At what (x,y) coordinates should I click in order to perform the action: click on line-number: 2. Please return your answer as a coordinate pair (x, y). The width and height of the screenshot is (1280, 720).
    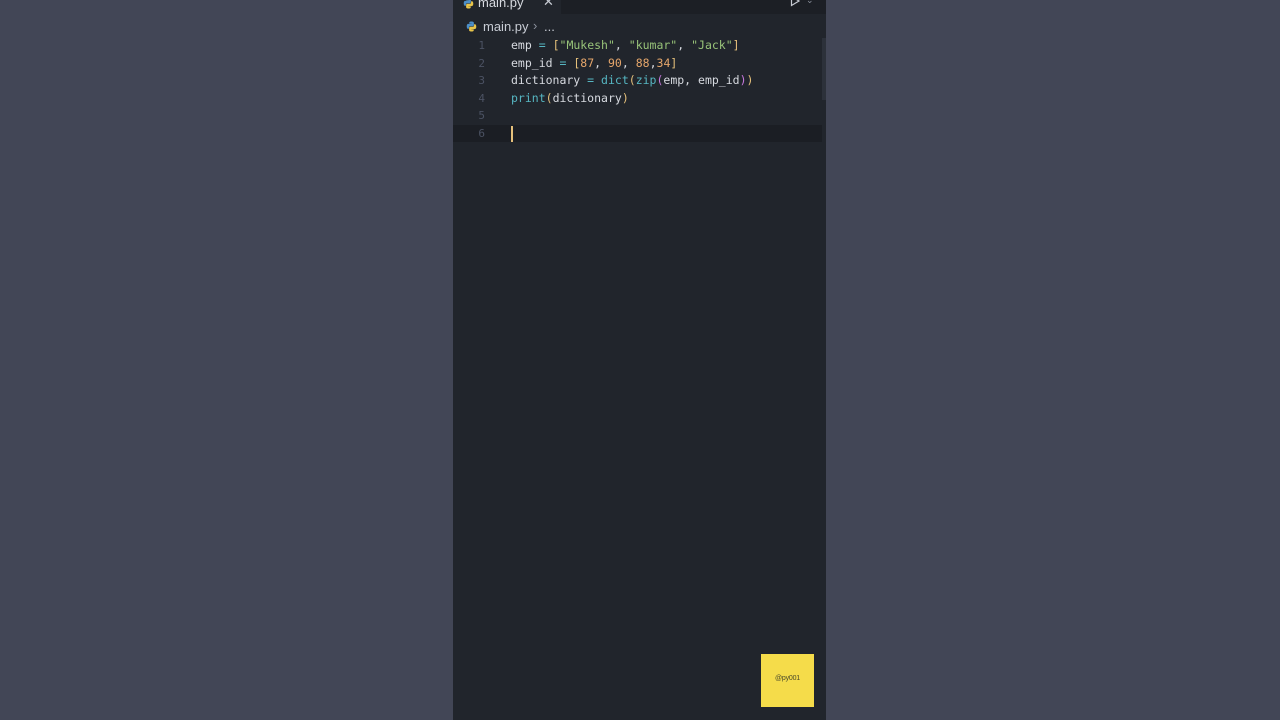
    Looking at the image, I should click on (481, 63).